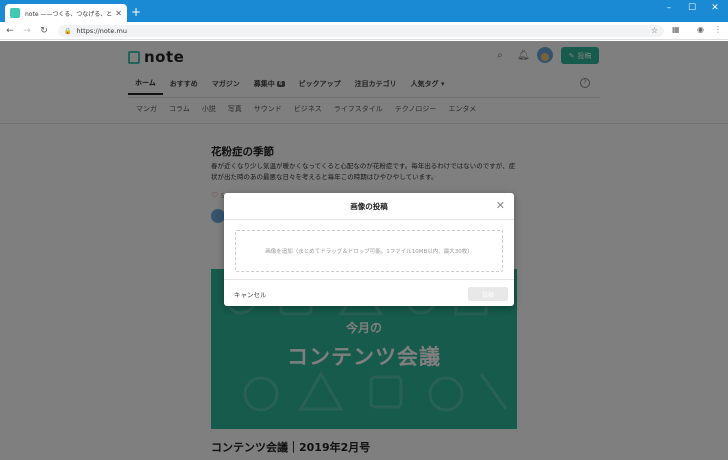 Image resolution: width=728 pixels, height=460 pixels. What do you see at coordinates (10, 31) in the screenshot?
I see `back-icon: ←` at bounding box center [10, 31].